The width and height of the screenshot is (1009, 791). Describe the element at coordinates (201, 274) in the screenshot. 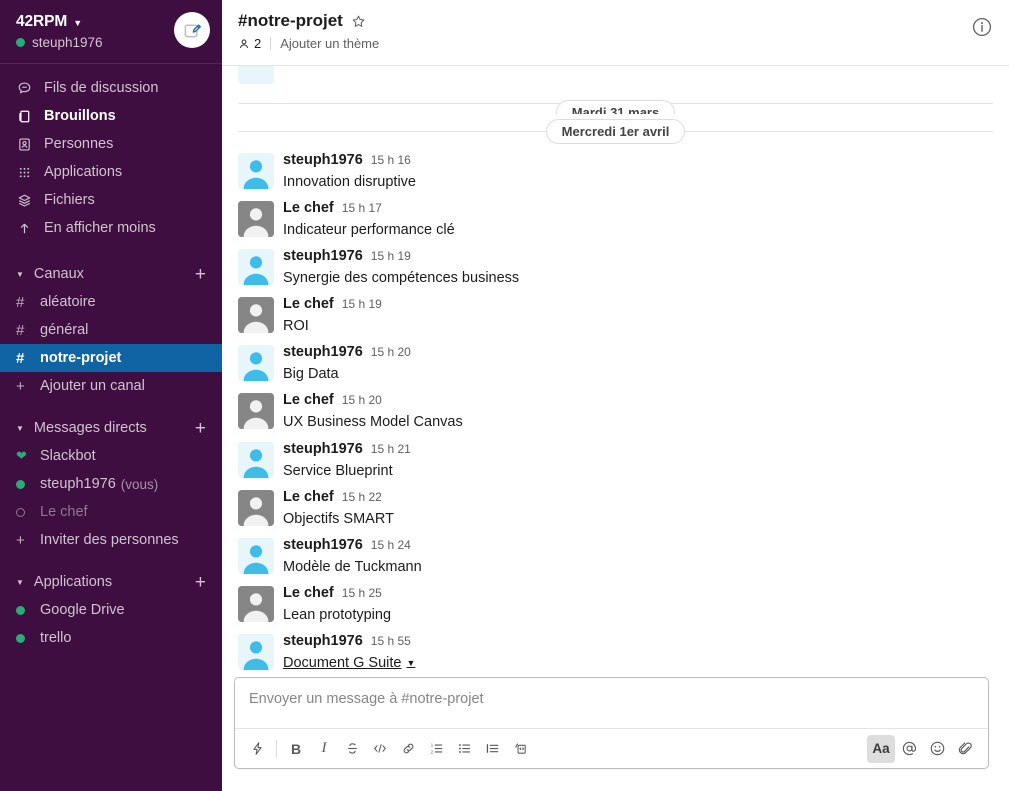

I see `add-channel-icon: +` at that location.